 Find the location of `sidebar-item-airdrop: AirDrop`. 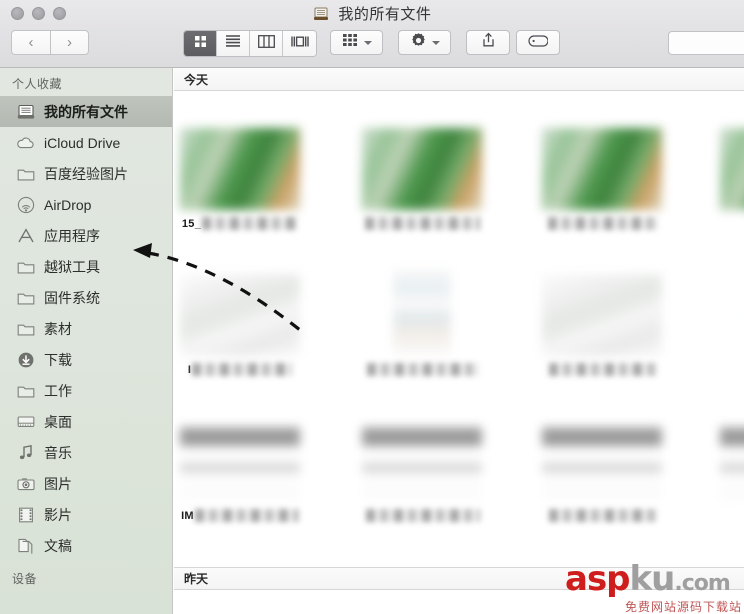

sidebar-item-airdrop: AirDrop is located at coordinates (86, 204).